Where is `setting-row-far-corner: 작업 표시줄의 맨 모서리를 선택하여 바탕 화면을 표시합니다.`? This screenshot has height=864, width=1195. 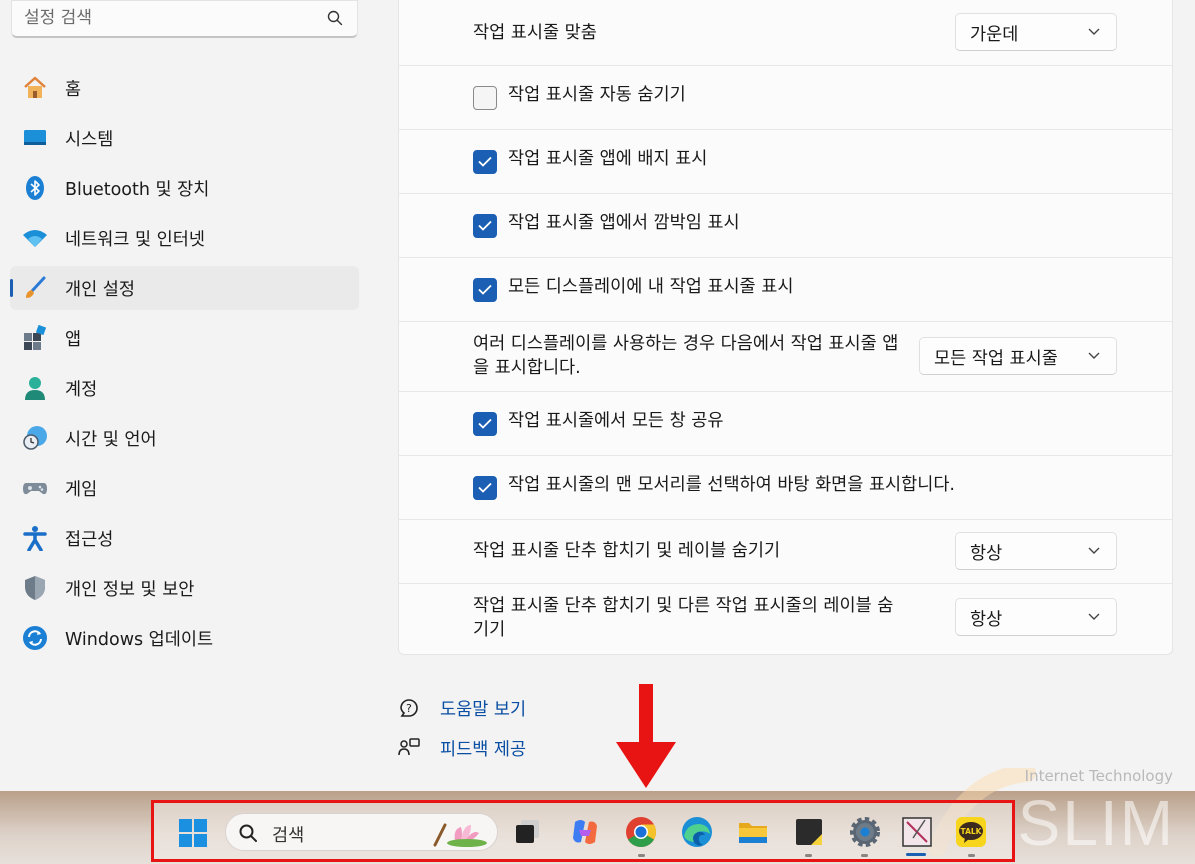 setting-row-far-corner: 작업 표시줄의 맨 모서리를 선택하여 바탕 화면을 표시합니다. is located at coordinates (785, 488).